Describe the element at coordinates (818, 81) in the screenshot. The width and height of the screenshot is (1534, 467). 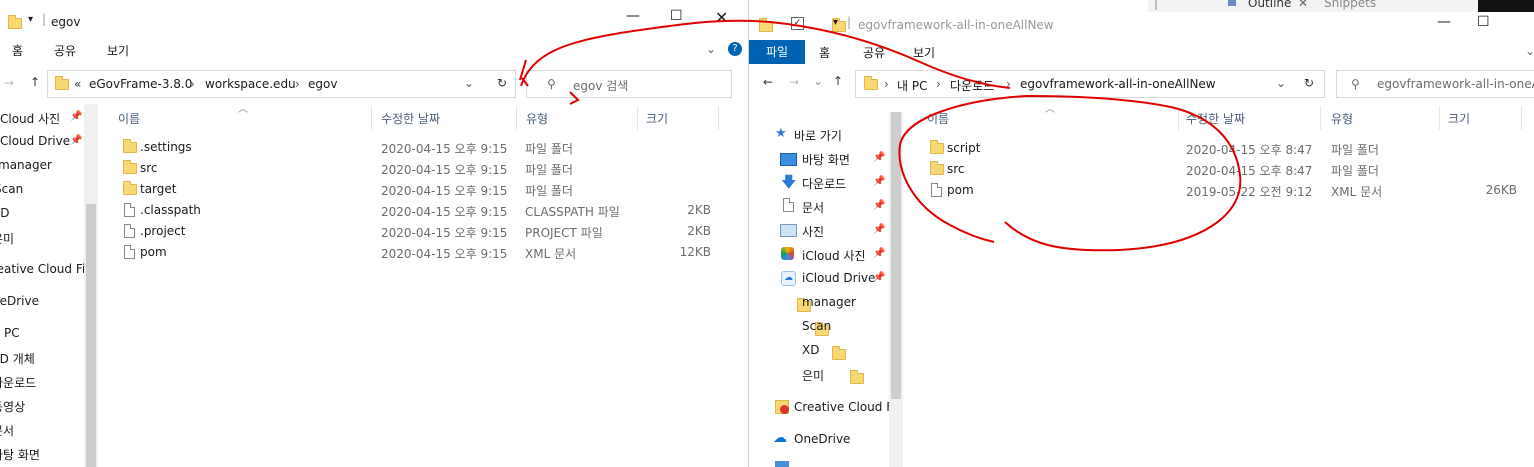
I see `history-dropdown-icon: ⌄` at that location.